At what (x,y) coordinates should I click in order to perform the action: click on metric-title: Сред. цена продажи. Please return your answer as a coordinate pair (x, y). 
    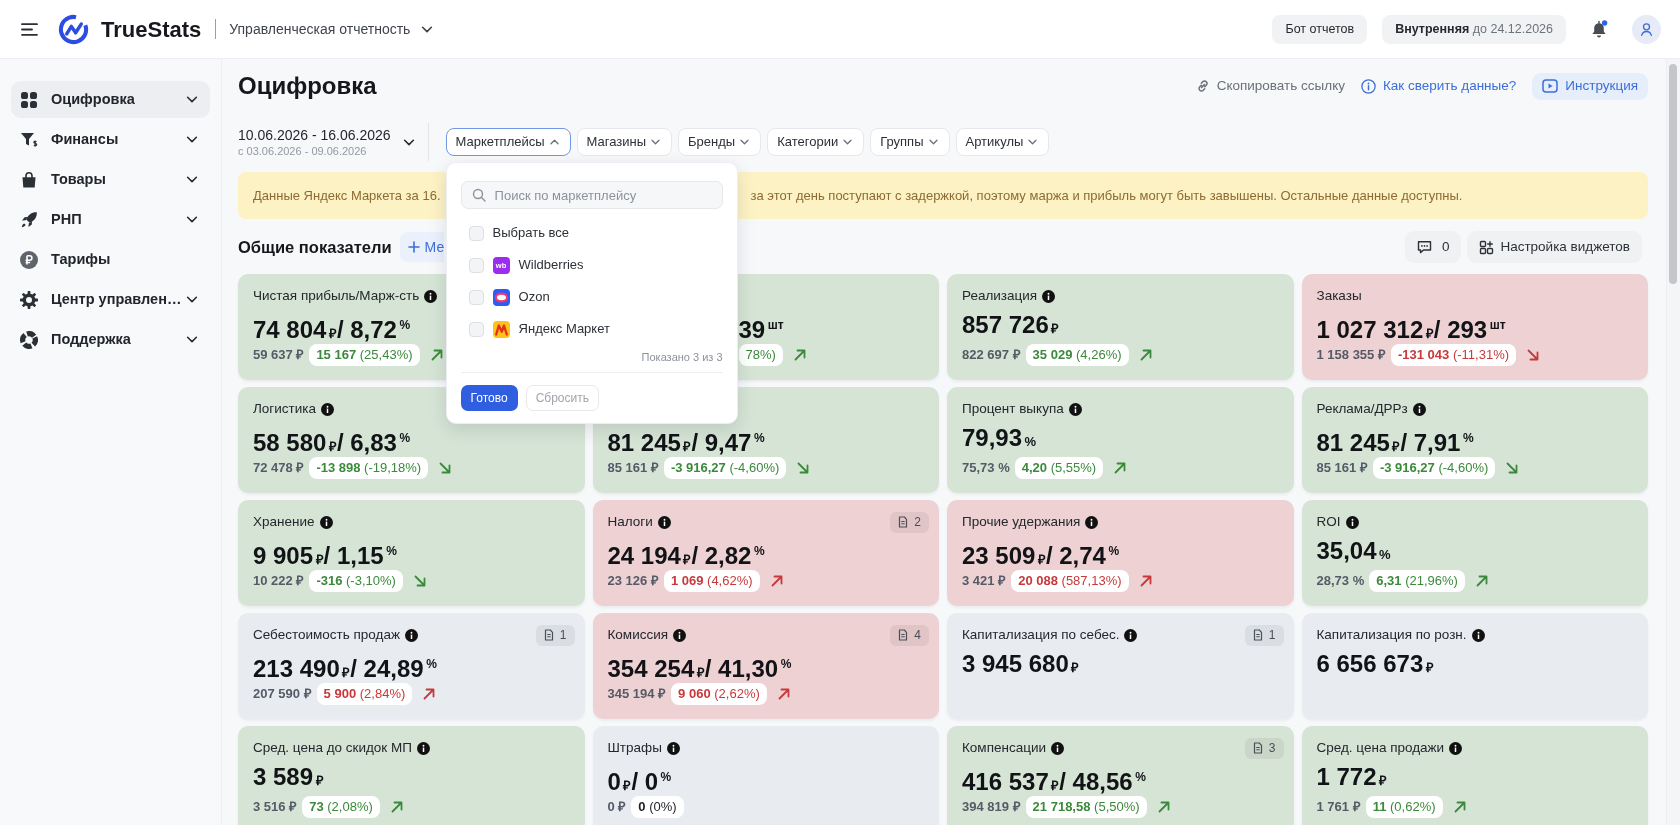
    Looking at the image, I should click on (1380, 747).